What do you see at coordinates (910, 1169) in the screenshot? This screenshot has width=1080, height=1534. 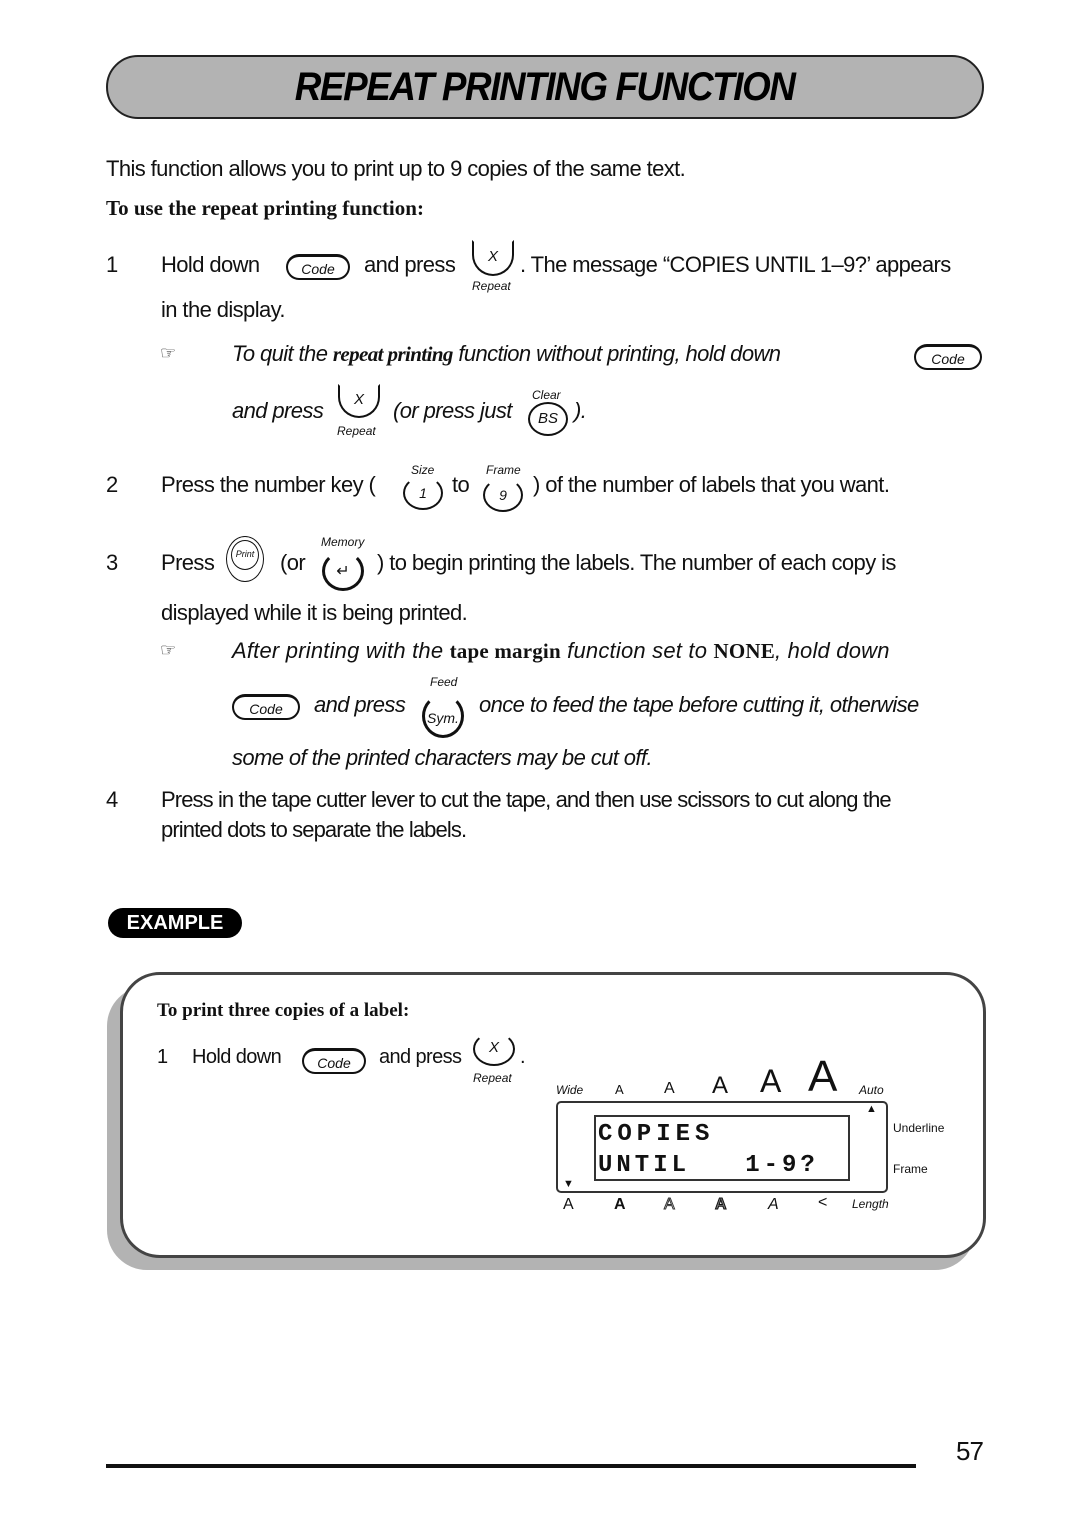 I see `lcd-right-label-frame: Frame` at bounding box center [910, 1169].